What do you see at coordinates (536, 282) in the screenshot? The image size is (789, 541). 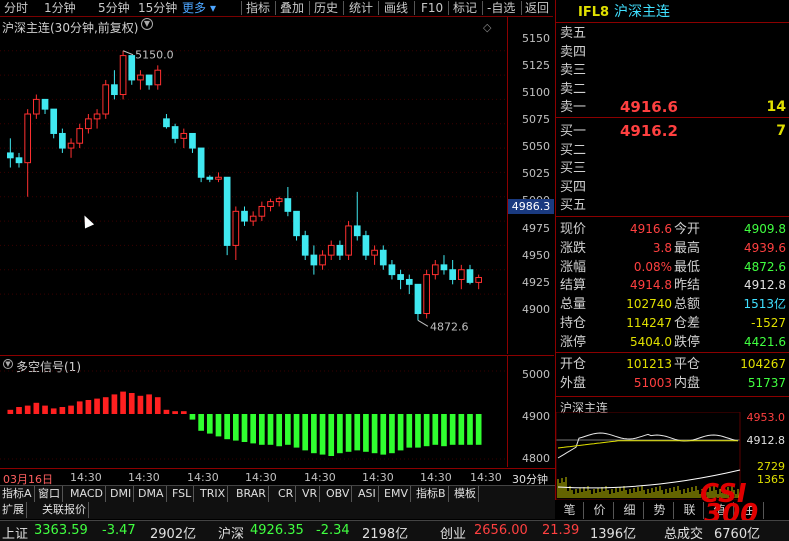 I see `price-tick: 4925` at bounding box center [536, 282].